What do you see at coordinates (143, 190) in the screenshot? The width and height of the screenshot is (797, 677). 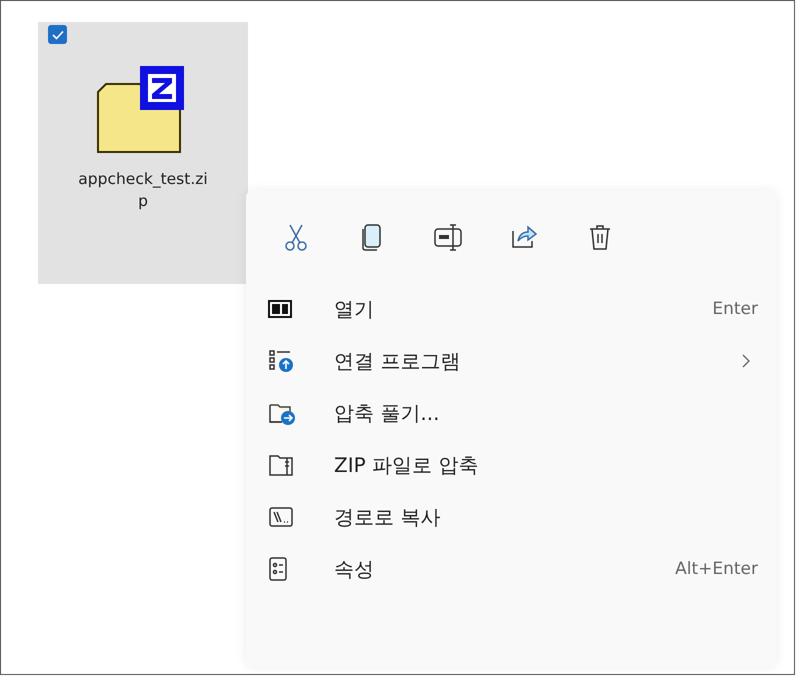 I see `file-name: appcheck_test.zip` at bounding box center [143, 190].